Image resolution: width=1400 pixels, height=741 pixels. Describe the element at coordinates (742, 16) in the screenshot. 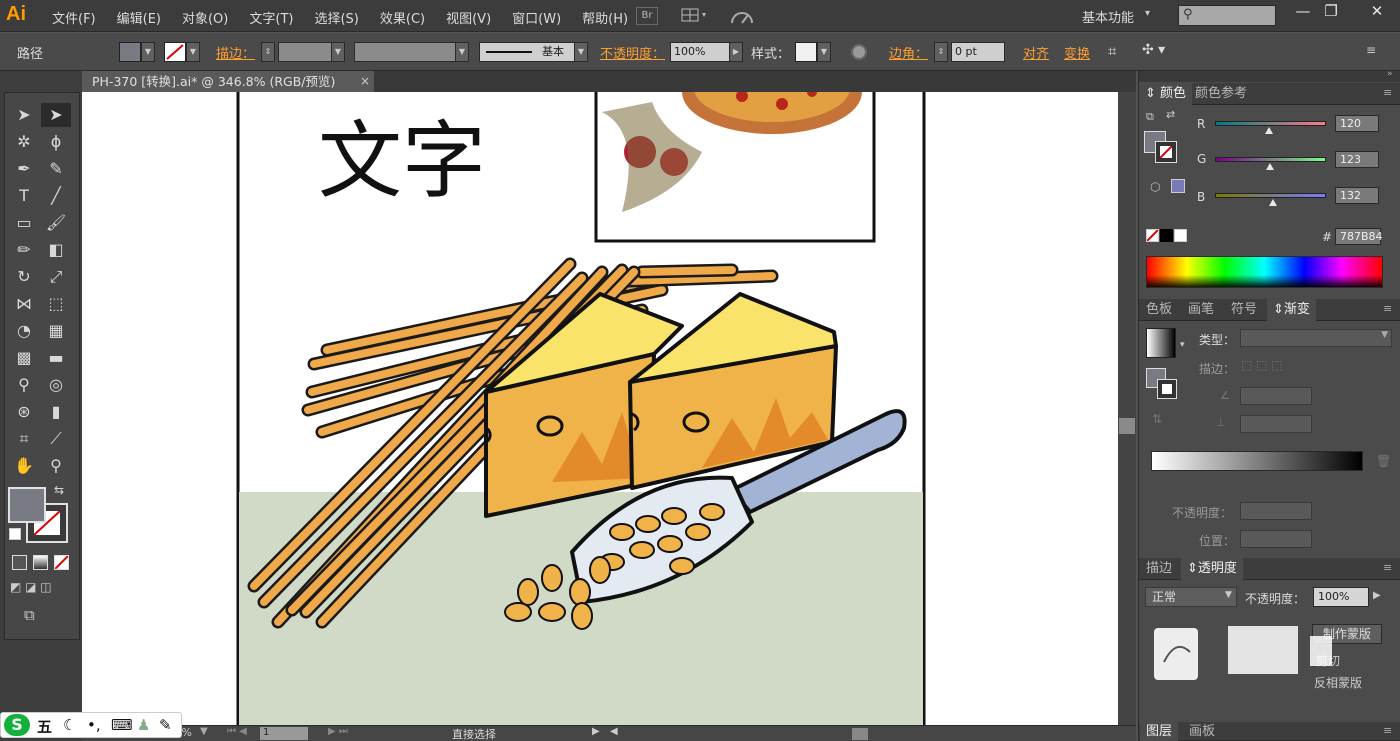

I see `gpu-performance-icon` at that location.